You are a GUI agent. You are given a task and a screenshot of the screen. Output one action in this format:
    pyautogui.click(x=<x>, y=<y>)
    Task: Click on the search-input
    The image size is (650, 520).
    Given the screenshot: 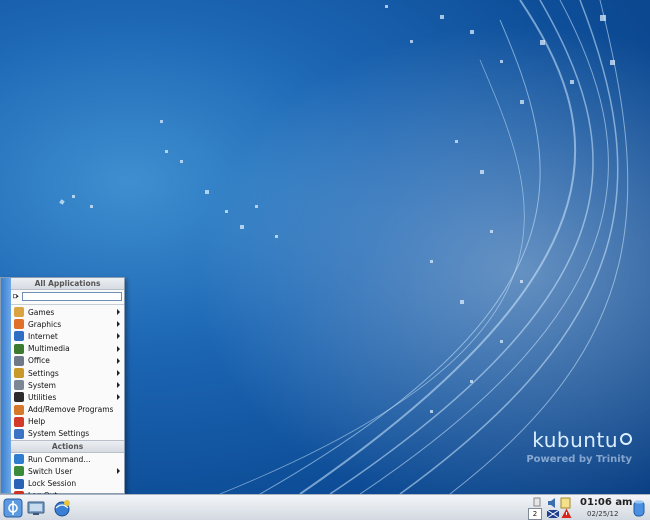 What is the action you would take?
    pyautogui.click(x=72, y=296)
    